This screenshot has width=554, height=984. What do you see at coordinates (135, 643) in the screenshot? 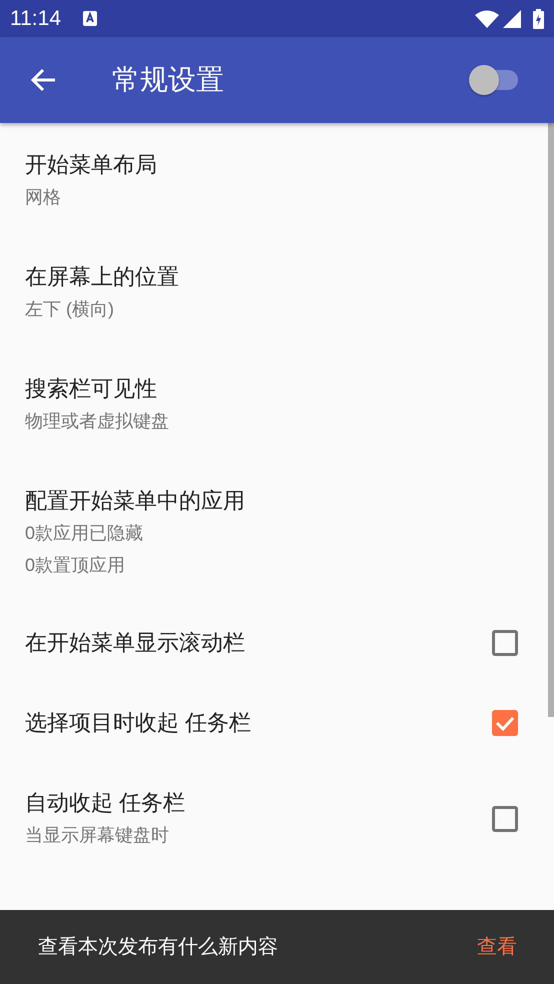
I see `setting-title: 在开始菜单显示滚动栏` at bounding box center [135, 643].